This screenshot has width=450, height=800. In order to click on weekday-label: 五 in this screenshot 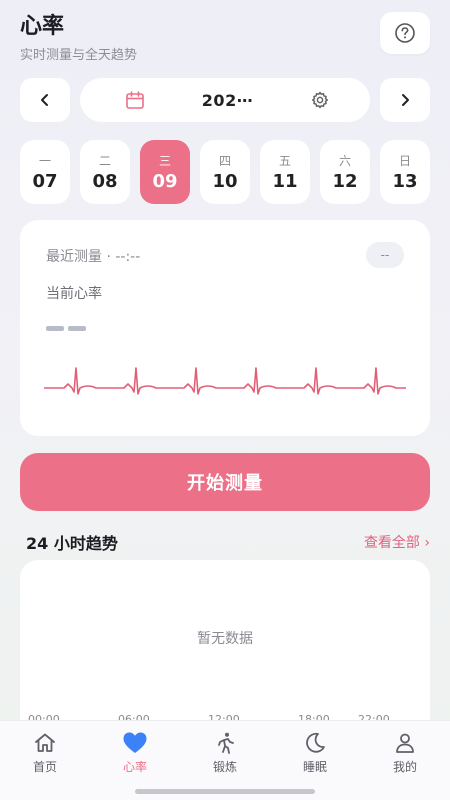, I will do `click(284, 161)`.